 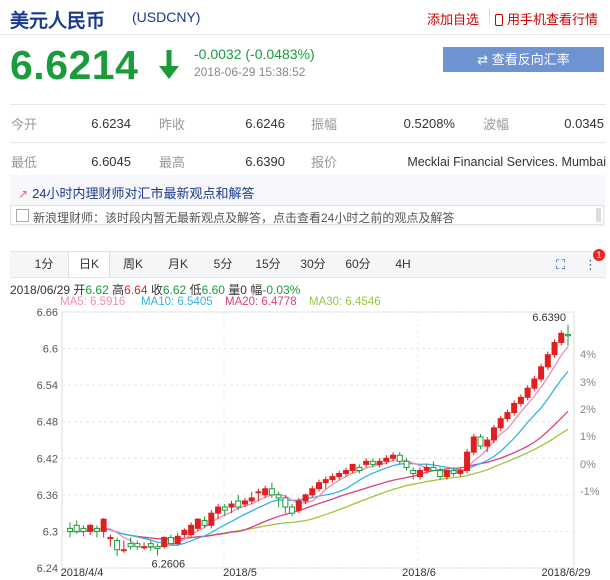 What do you see at coordinates (47, 423) in the screenshot?
I see `y-tick-label: 6.48` at bounding box center [47, 423].